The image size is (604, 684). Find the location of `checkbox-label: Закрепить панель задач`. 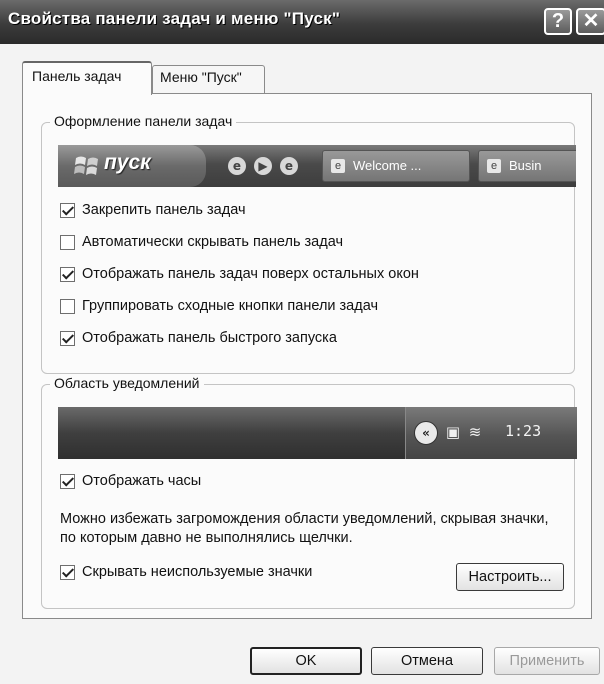

checkbox-label: Закрепить панель задач is located at coordinates (164, 210).